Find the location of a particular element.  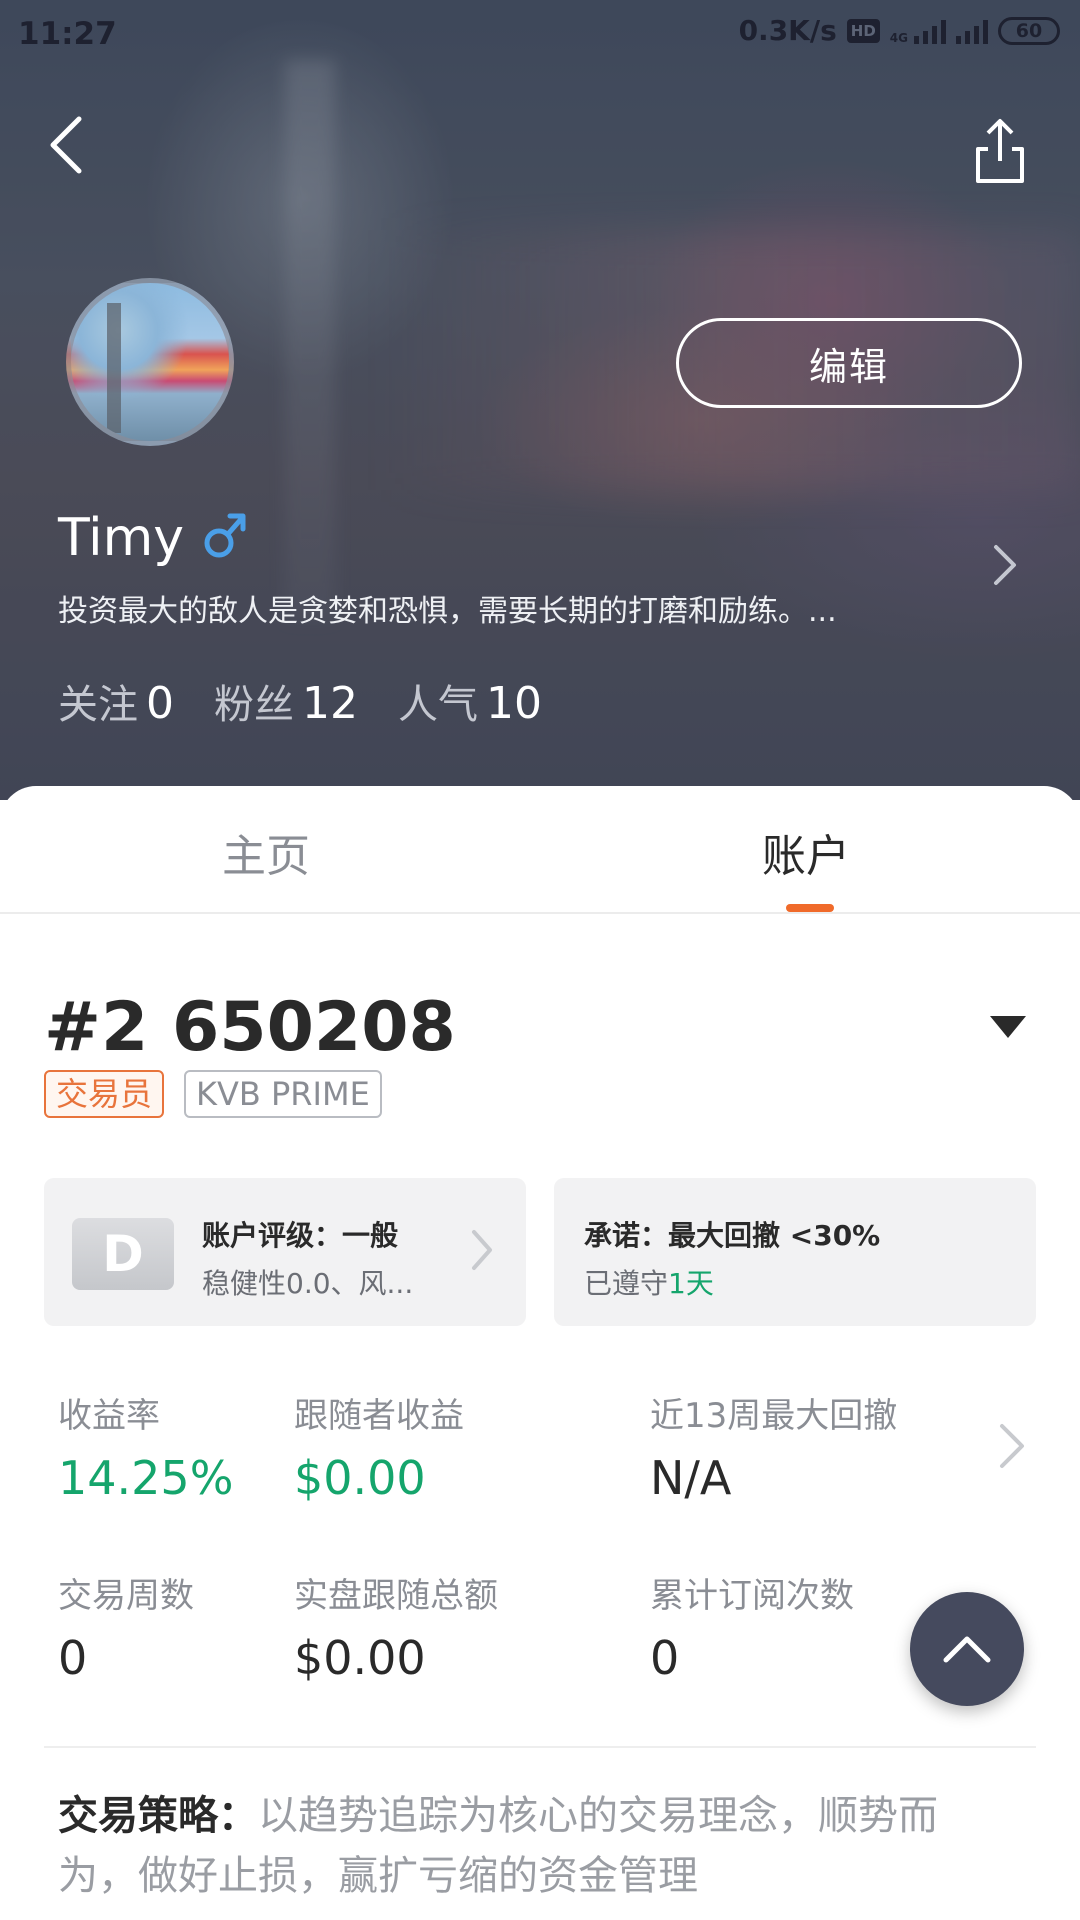

stat-popularity: 人气 10 is located at coordinates (470, 701).